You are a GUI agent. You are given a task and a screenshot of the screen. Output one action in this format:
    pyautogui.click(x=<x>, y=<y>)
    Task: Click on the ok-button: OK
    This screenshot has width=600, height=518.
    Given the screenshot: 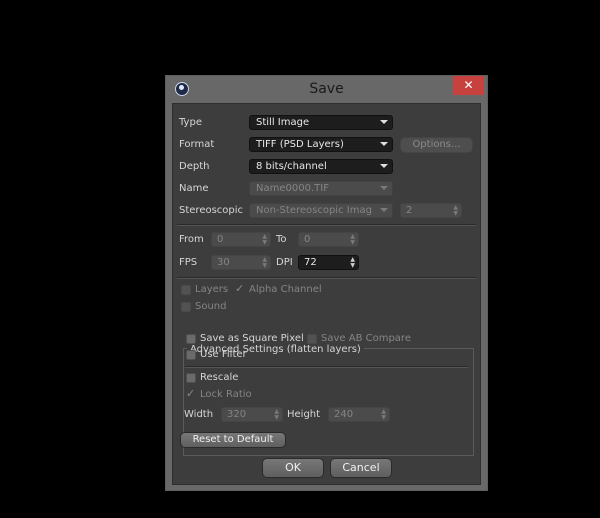 What is the action you would take?
    pyautogui.click(x=293, y=468)
    